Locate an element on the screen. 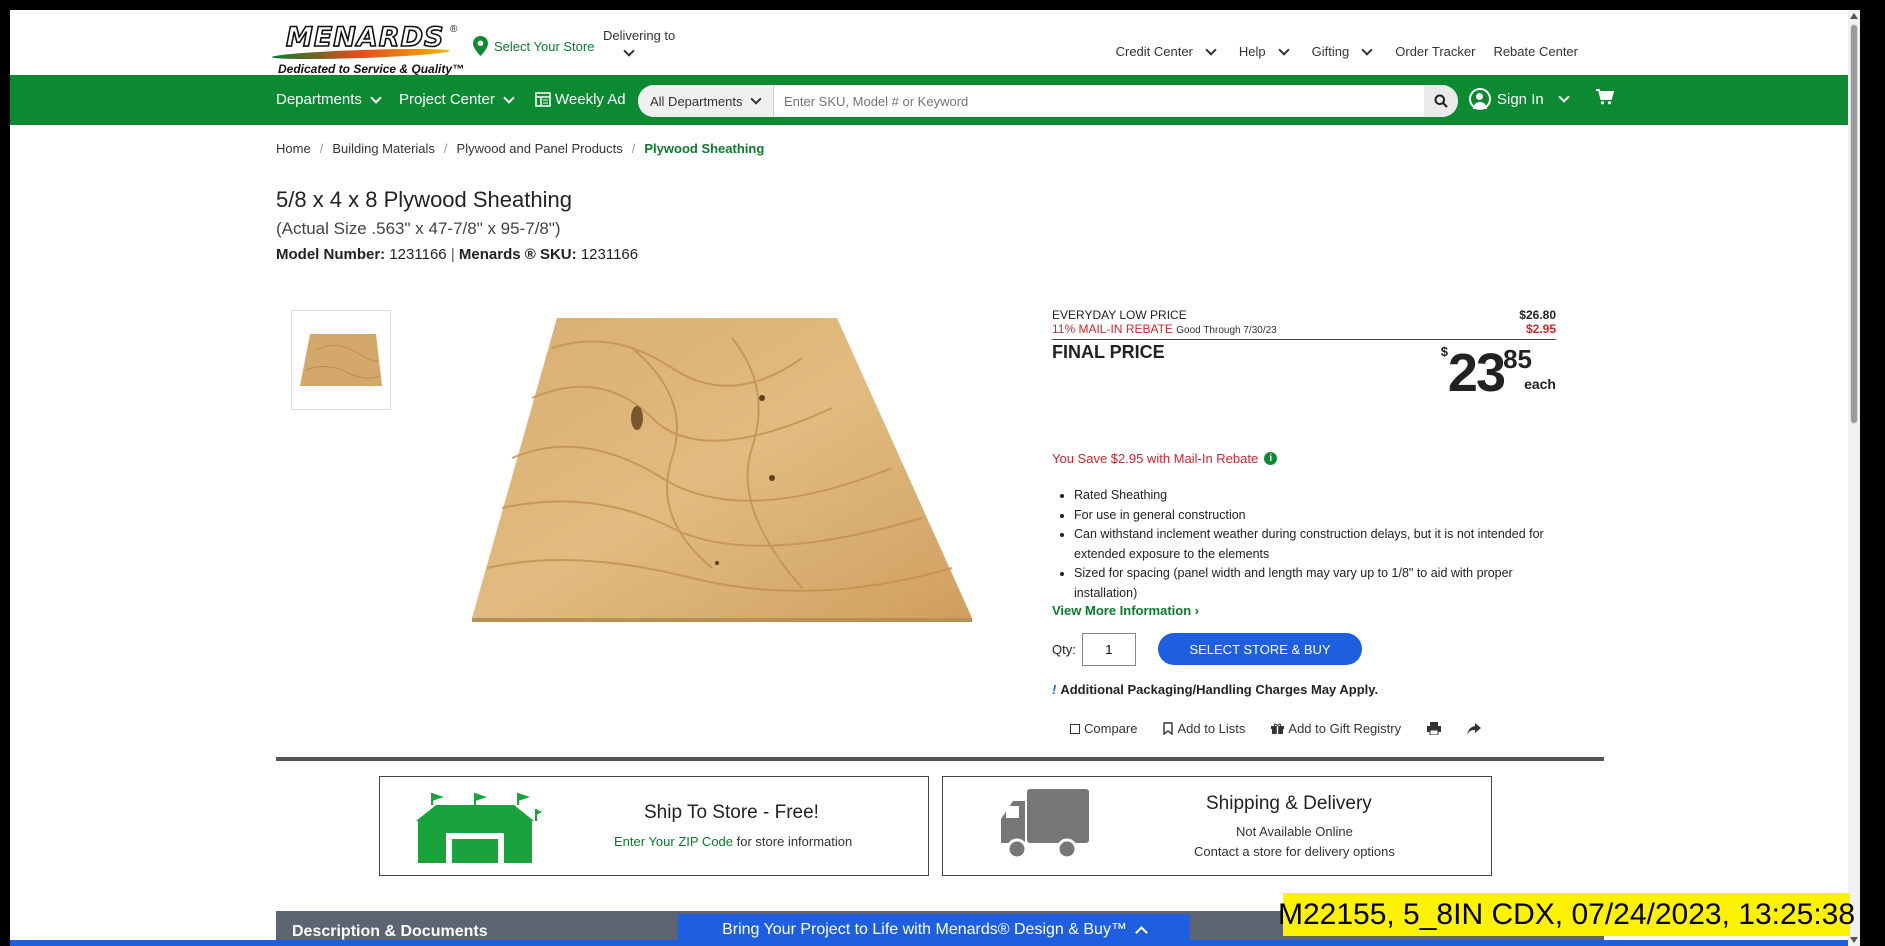 This screenshot has width=1885, height=946. sku-label: Menards ® SKU: is located at coordinates (517, 254).